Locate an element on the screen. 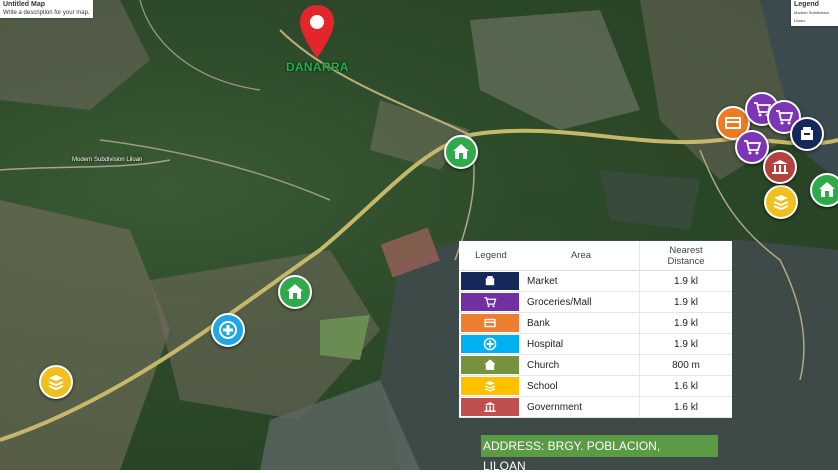 The width and height of the screenshot is (838, 473). legend-area: Church is located at coordinates (581, 365).